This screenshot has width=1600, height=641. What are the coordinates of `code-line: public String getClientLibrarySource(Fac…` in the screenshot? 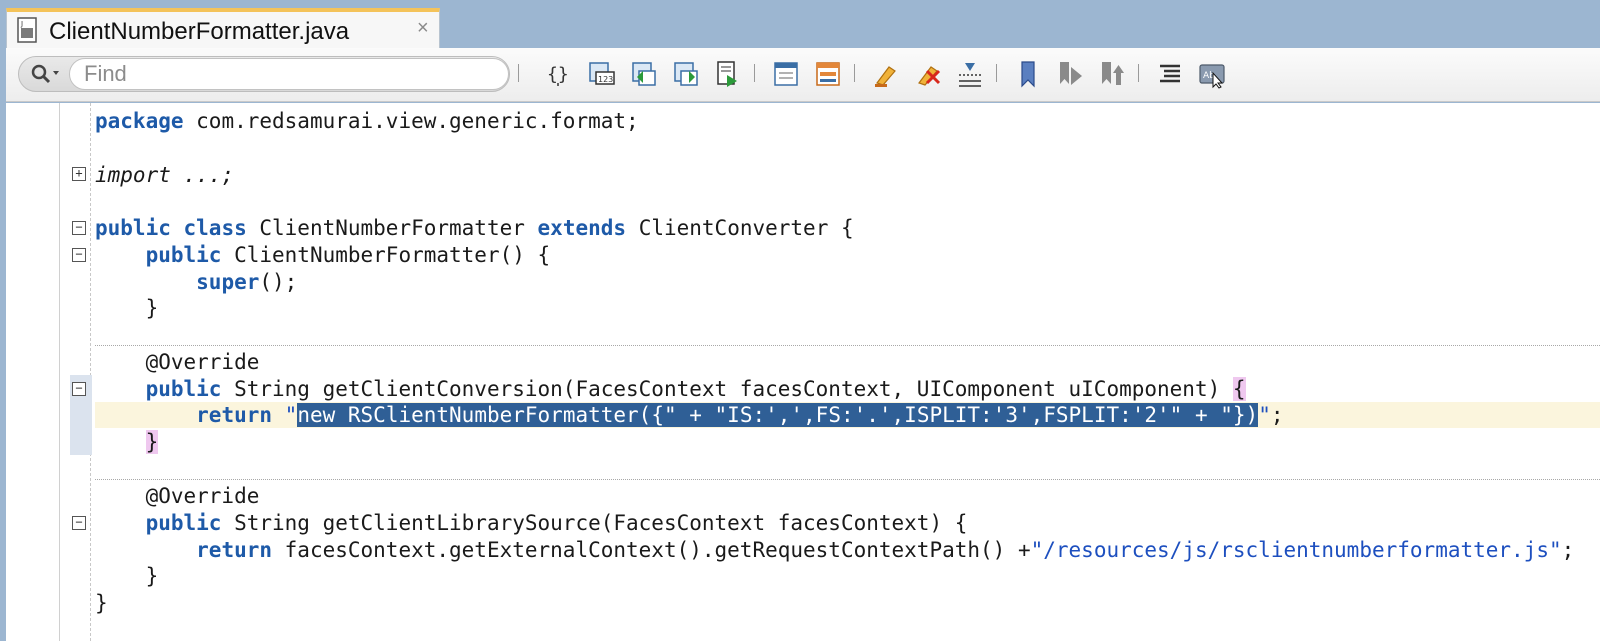 It's located at (556, 523).